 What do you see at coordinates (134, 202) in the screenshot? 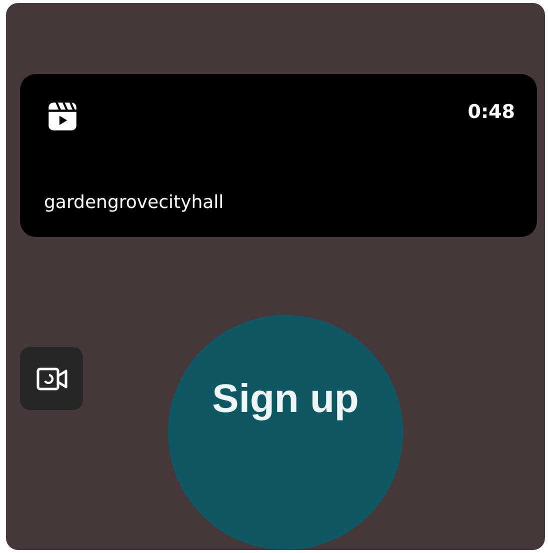
I see `username: gardengrovecityhall` at bounding box center [134, 202].